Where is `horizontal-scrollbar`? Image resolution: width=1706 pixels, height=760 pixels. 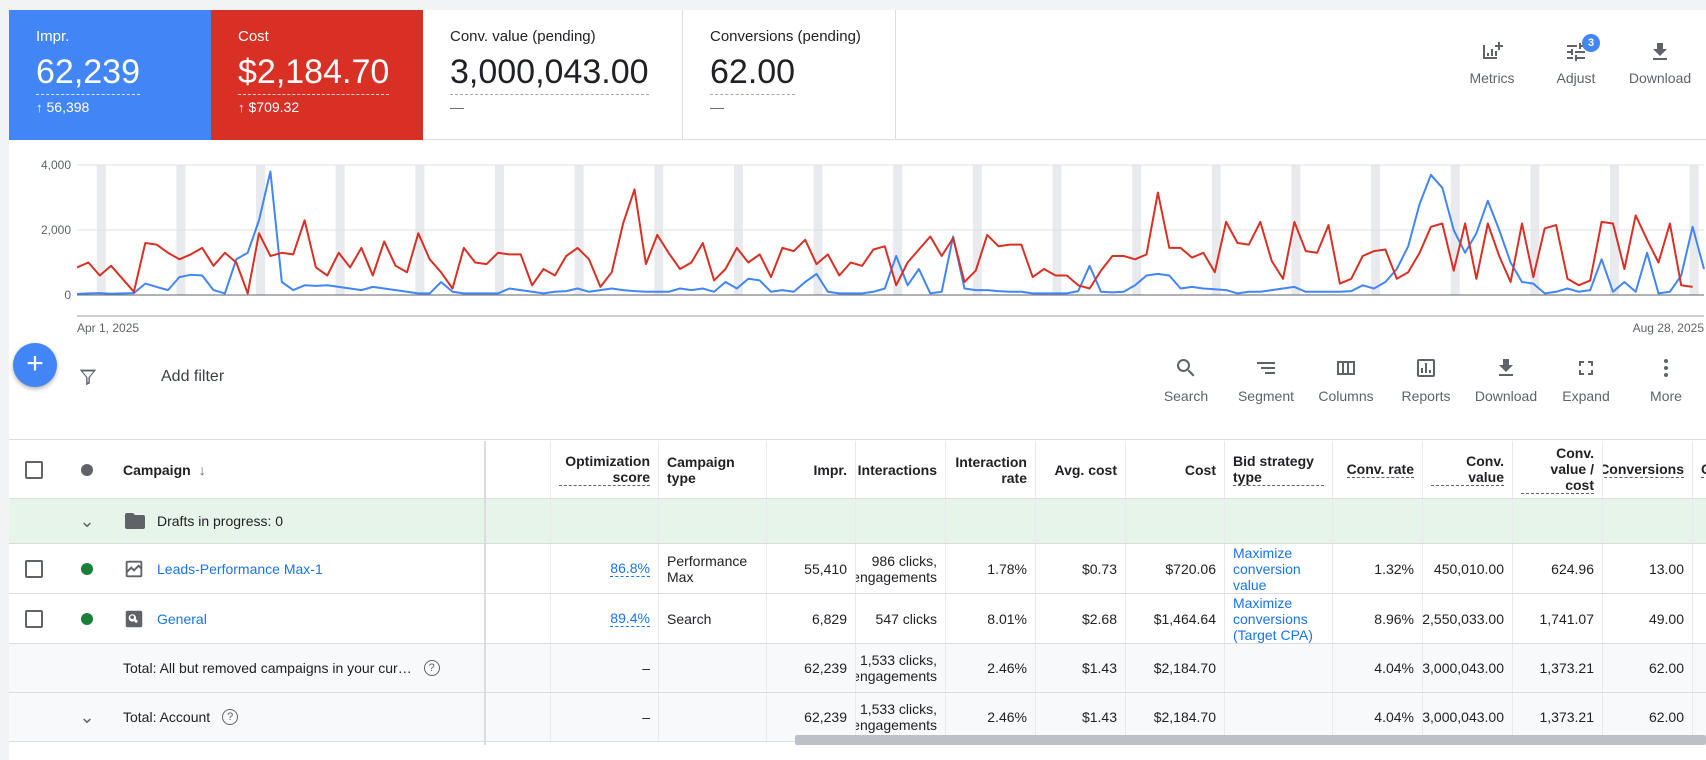 horizontal-scrollbar is located at coordinates (1250, 740).